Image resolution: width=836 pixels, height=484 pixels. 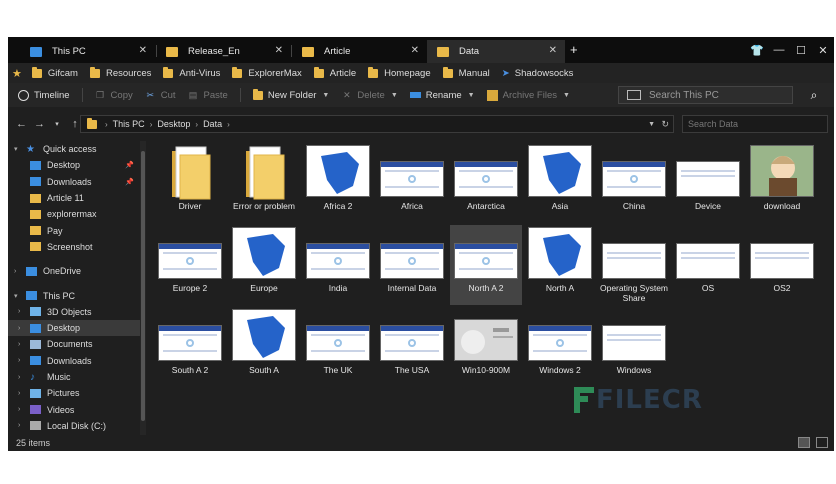 I want to click on address-bar: › This PC › Desktop › Data › ▼ ↻, so click(x=377, y=124).